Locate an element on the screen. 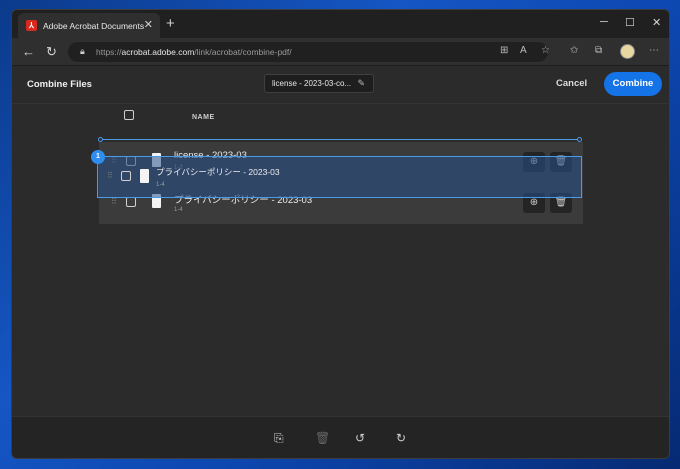 The height and width of the screenshot is (469, 680). tab-title: Adobe Acrobat Documents is located at coordinates (94, 25).